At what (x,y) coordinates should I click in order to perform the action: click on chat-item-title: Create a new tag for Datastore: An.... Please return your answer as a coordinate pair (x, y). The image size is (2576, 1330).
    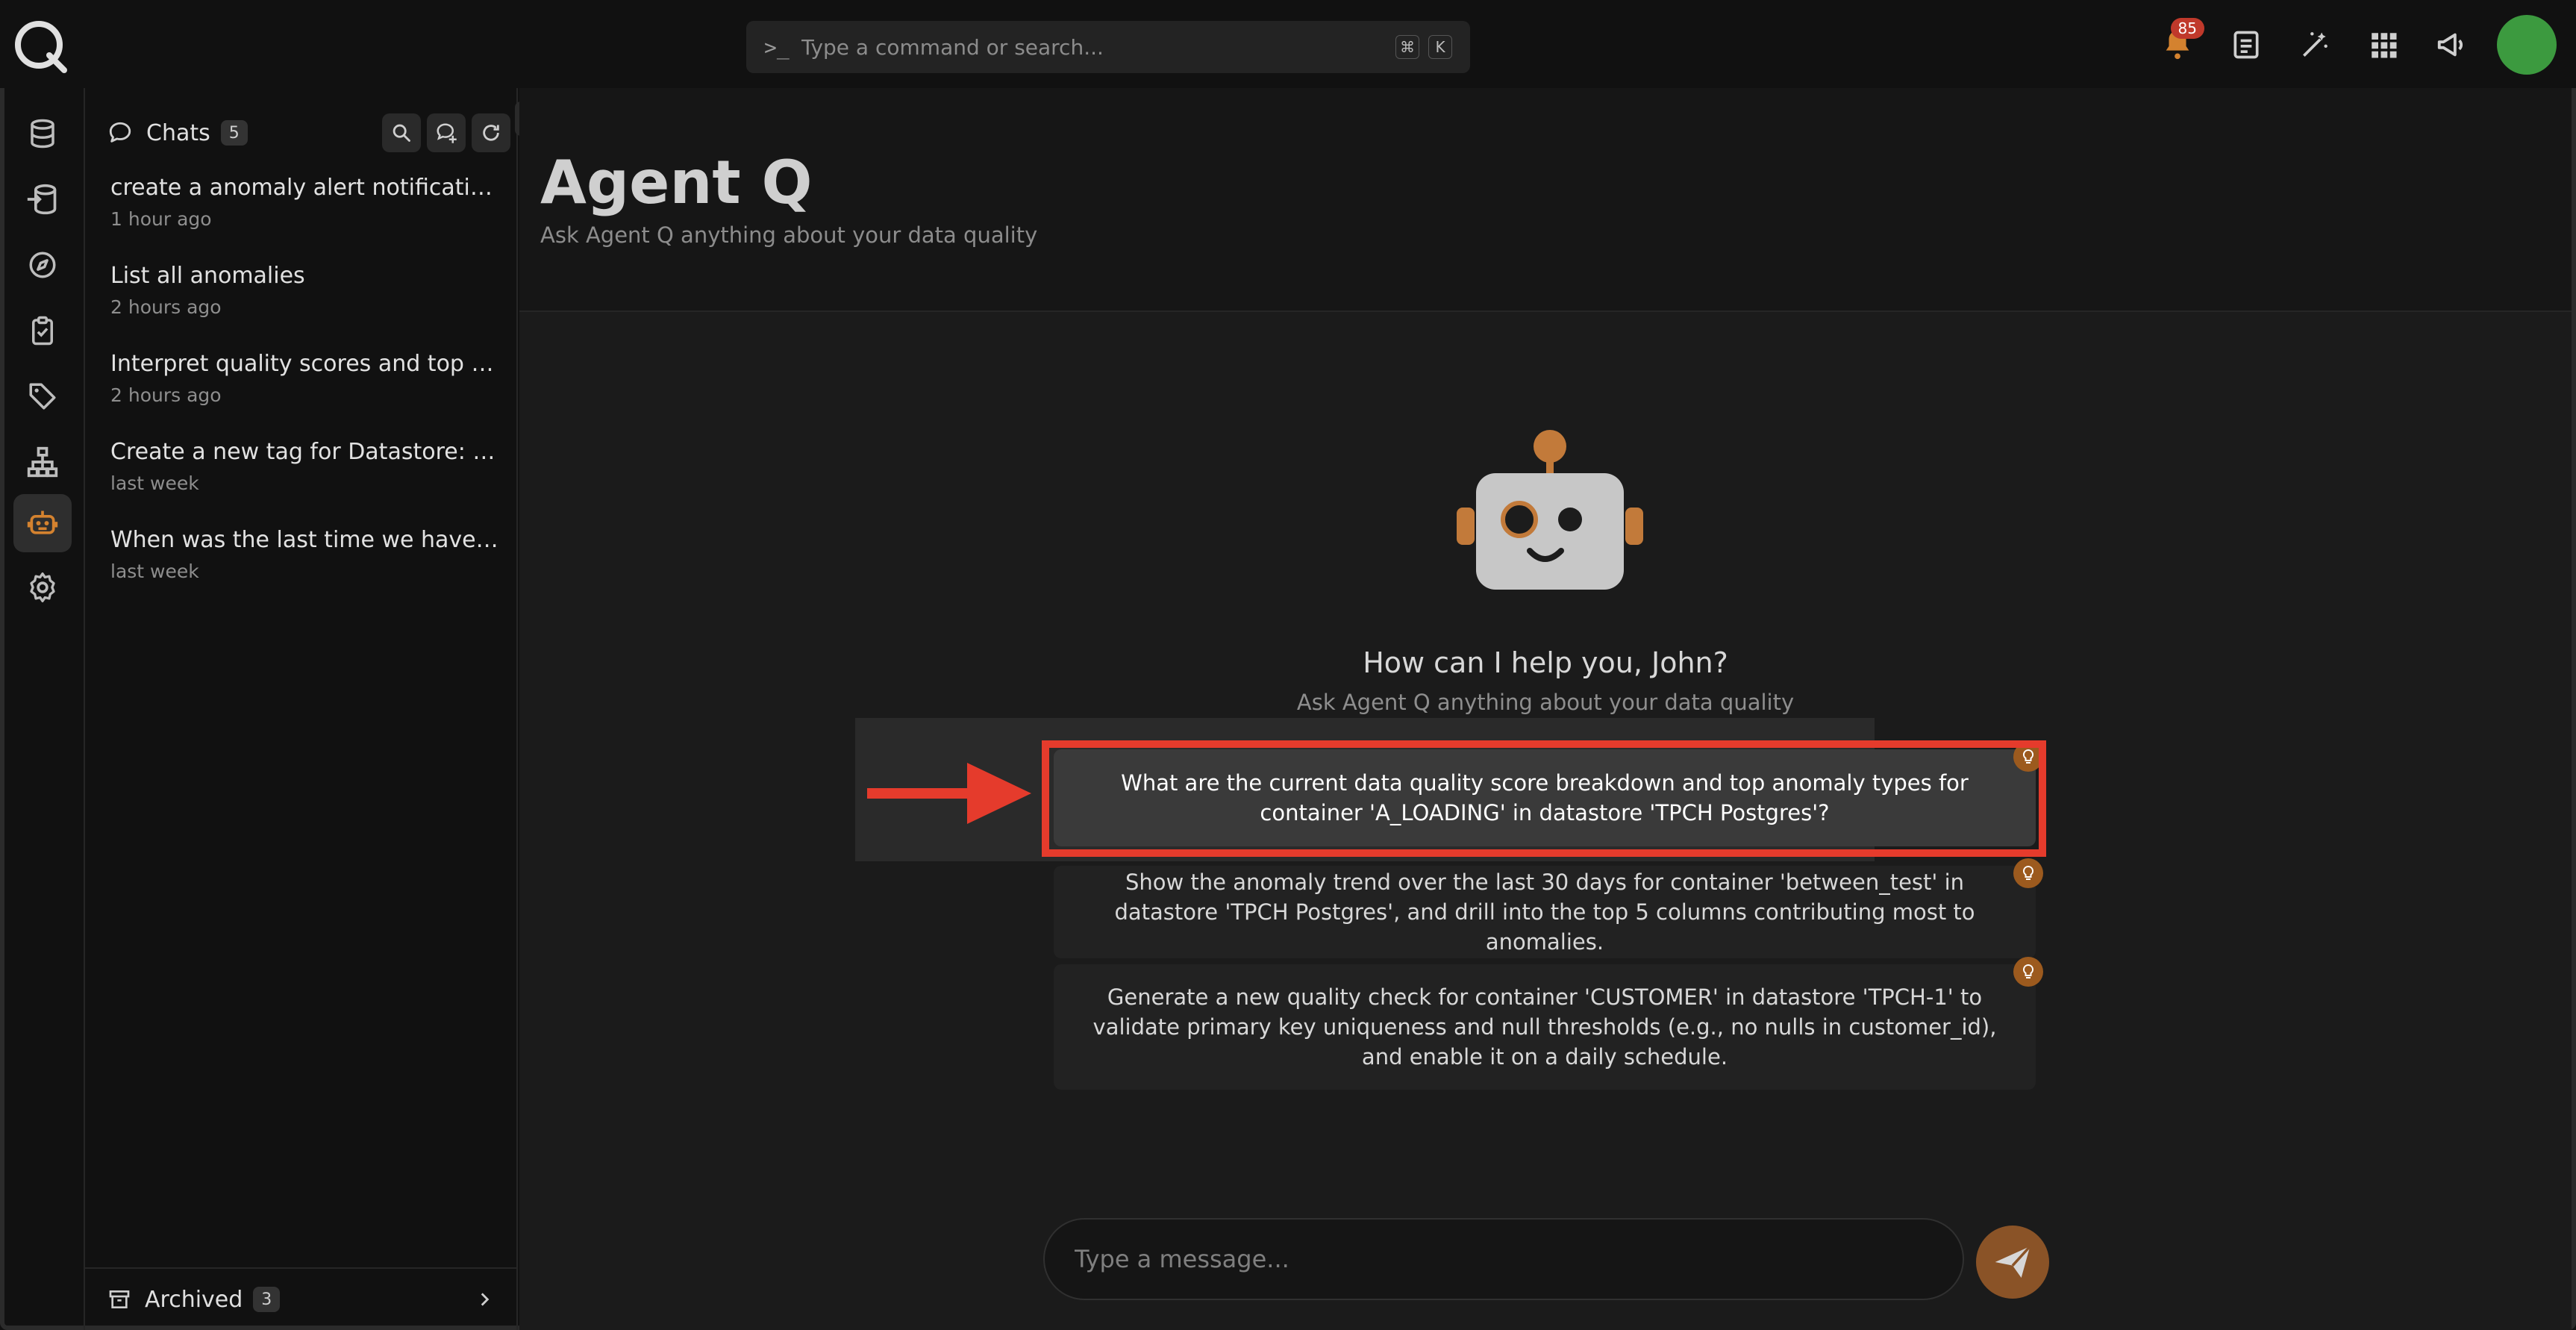
    Looking at the image, I should click on (304, 452).